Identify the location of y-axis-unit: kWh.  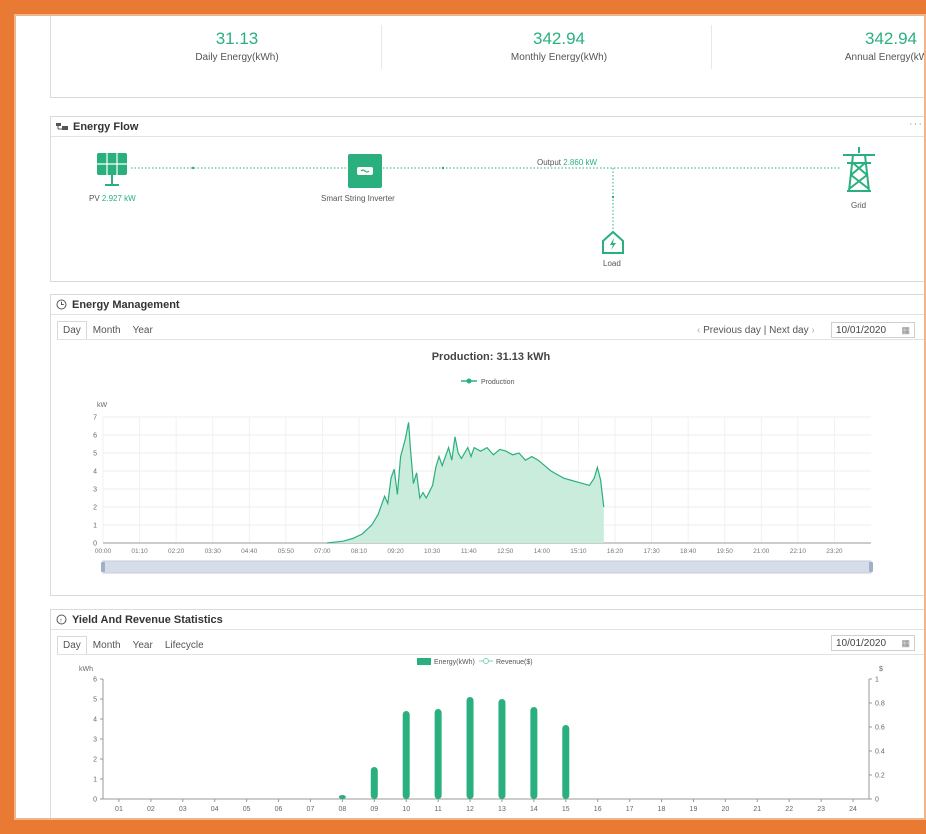
(86, 669).